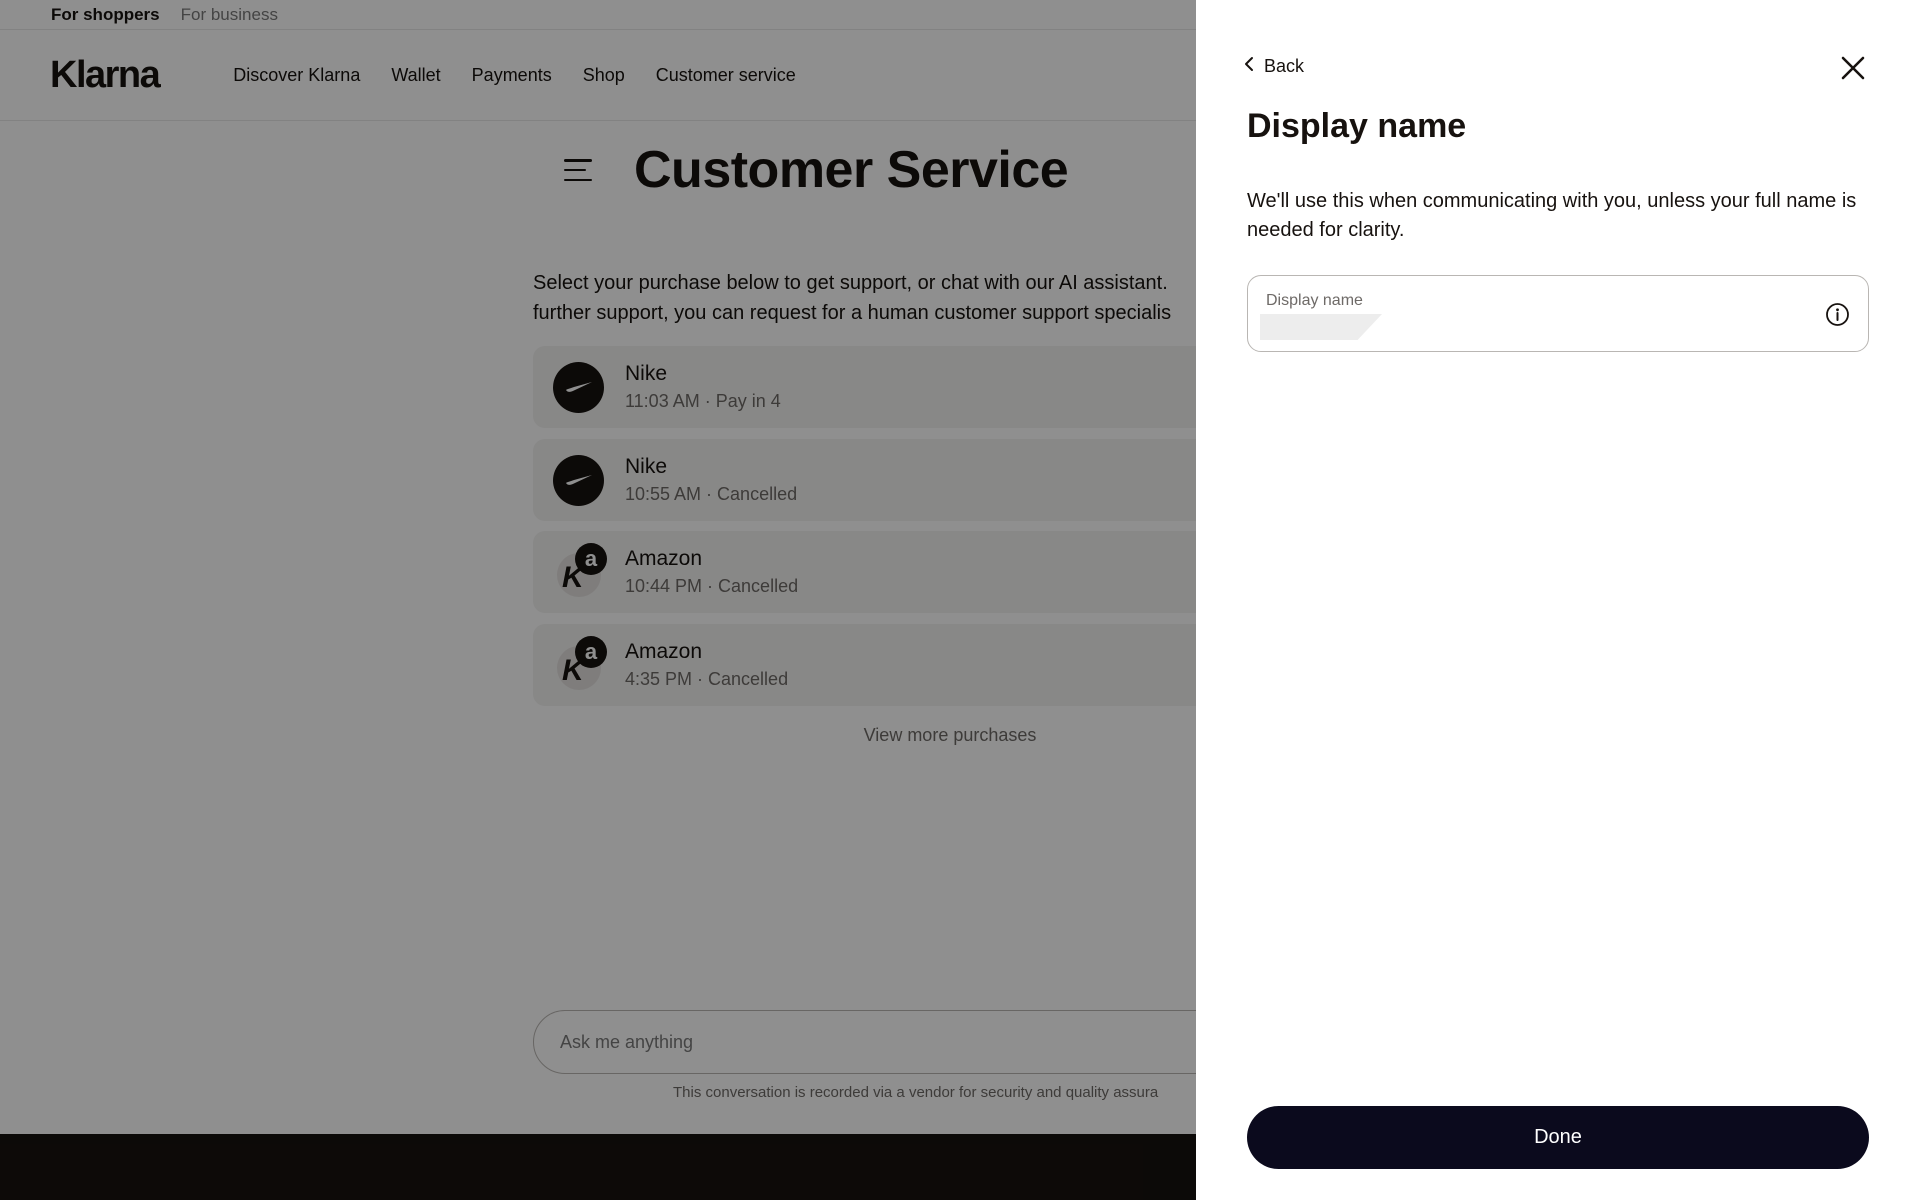  I want to click on display-name-input, so click(1524, 327).